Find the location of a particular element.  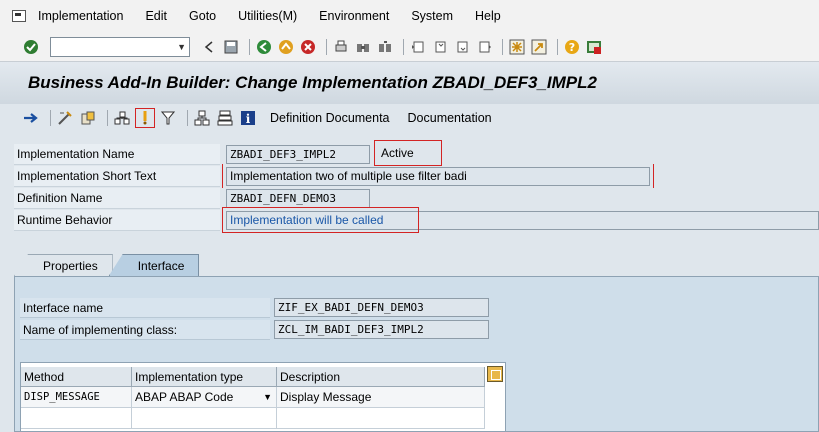

column-header-method: Method is located at coordinates (76, 377).